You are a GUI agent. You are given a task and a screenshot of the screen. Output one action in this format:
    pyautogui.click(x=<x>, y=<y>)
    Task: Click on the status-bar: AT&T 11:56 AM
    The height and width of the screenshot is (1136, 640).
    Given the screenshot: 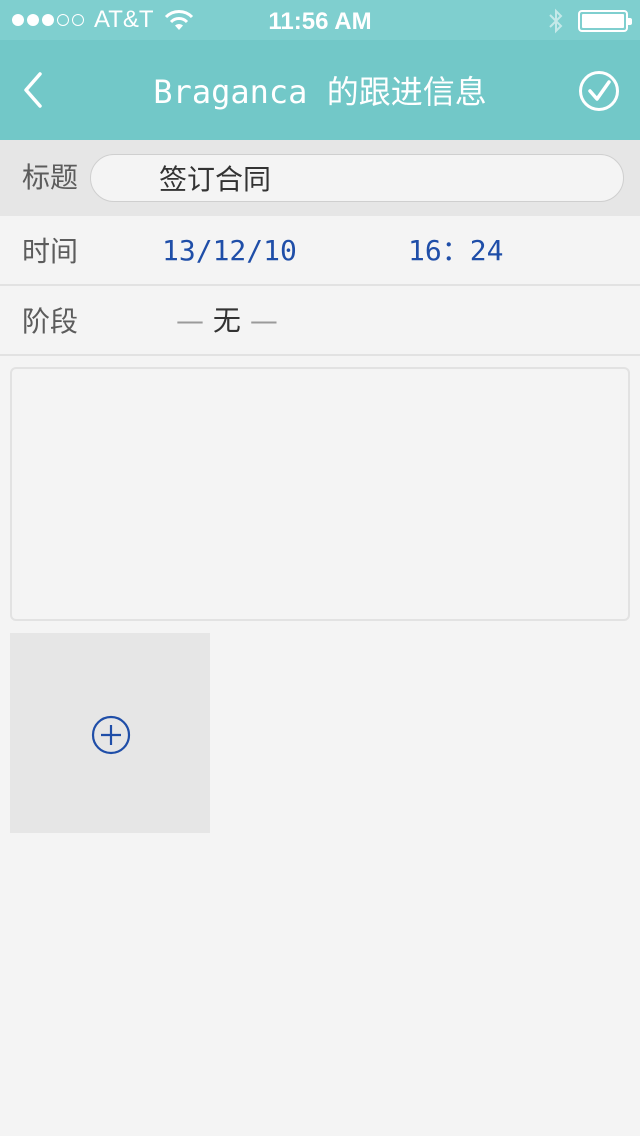 What is the action you would take?
    pyautogui.click(x=320, y=20)
    